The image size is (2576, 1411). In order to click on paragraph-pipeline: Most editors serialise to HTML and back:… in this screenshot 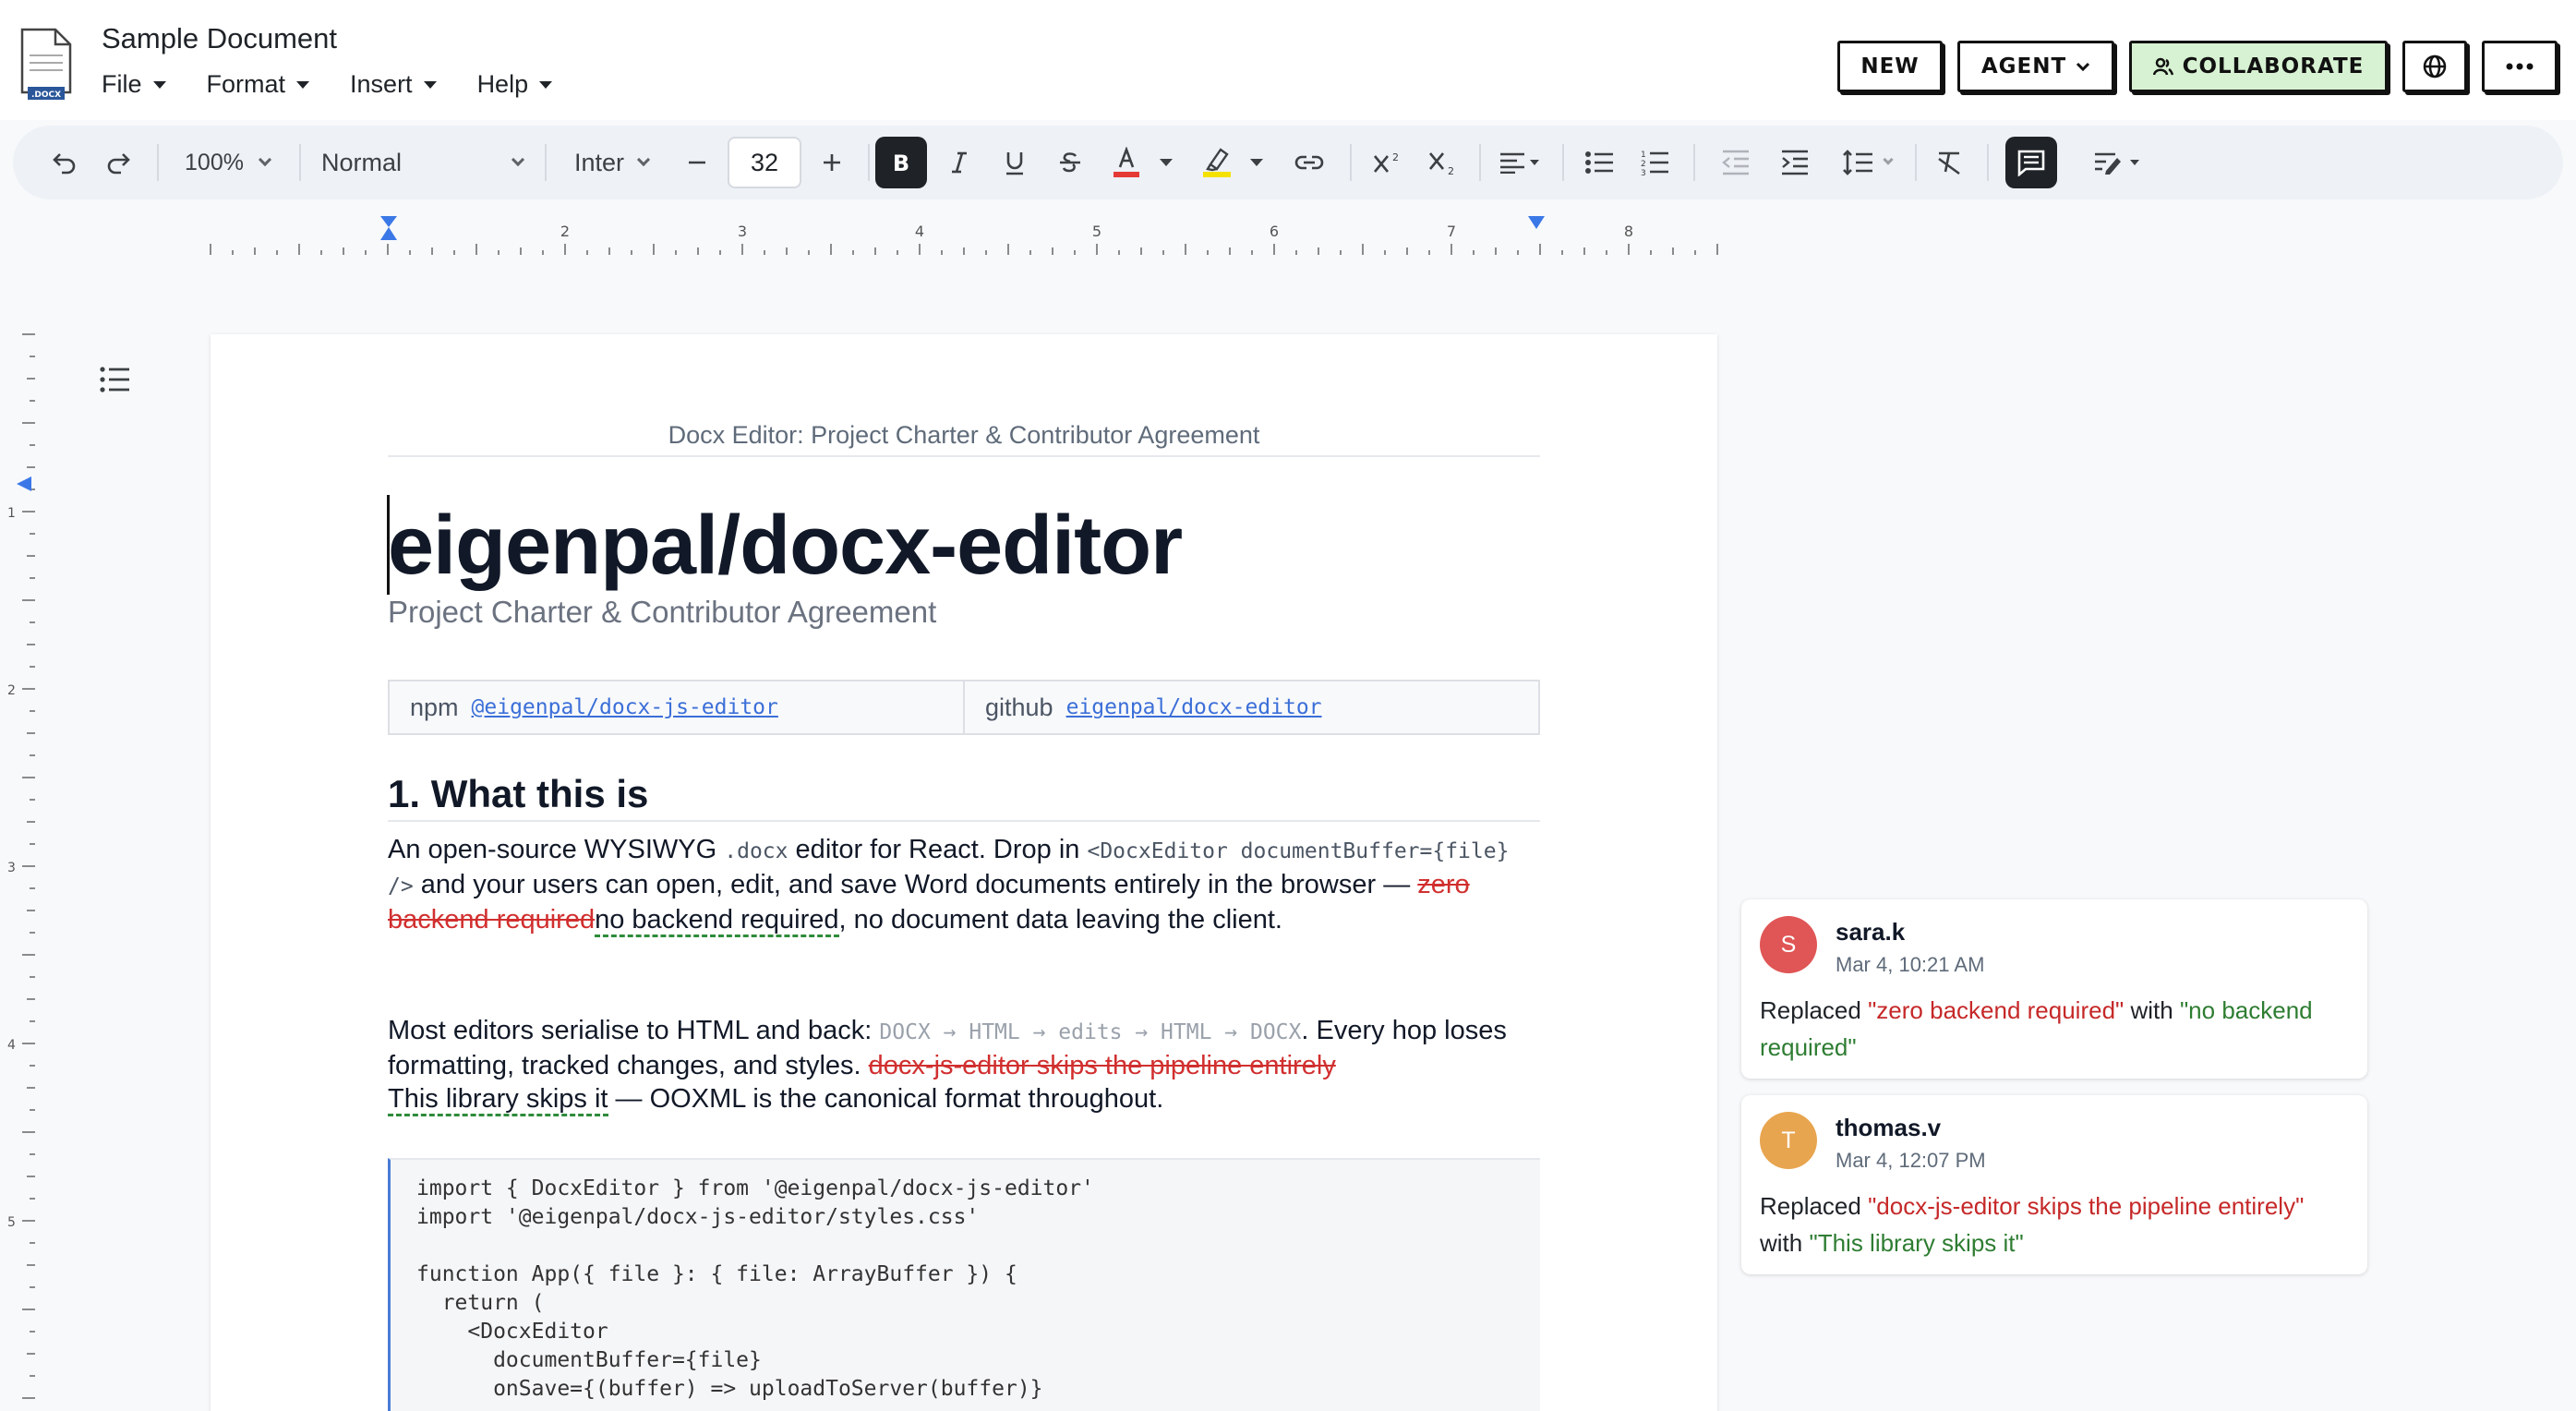, I will do `click(964, 1065)`.